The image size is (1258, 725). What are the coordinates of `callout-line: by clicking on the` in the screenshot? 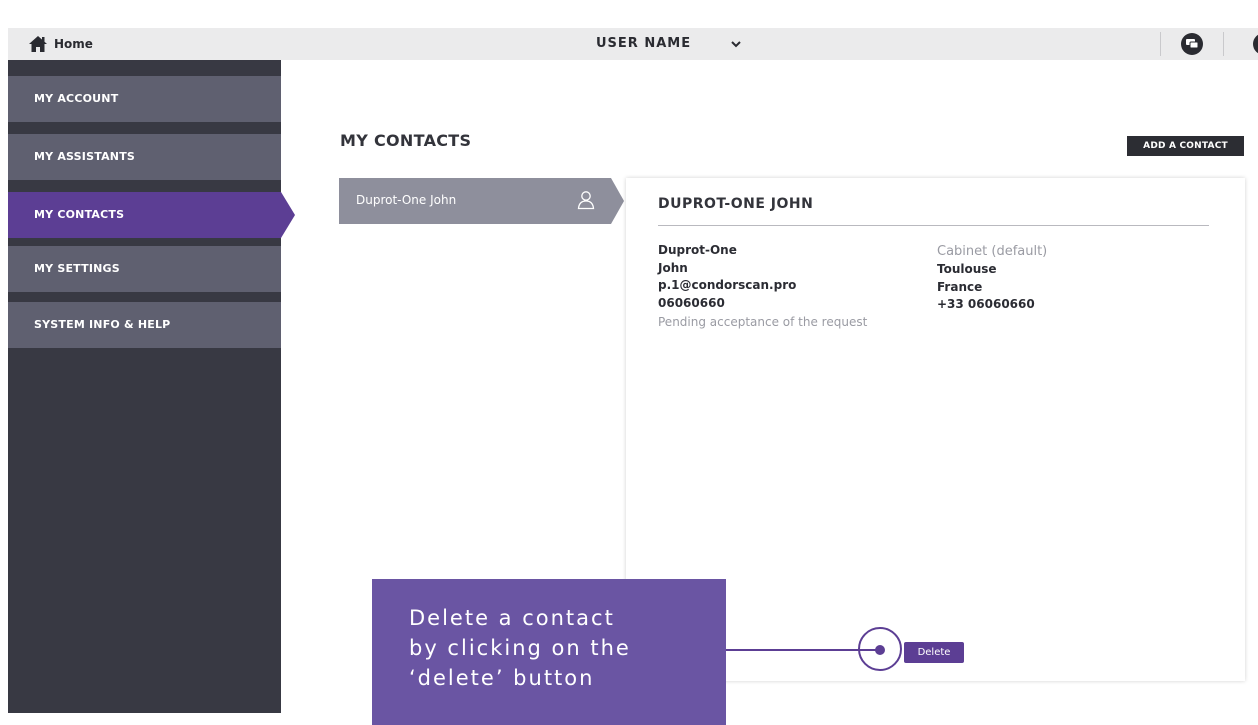 It's located at (520, 648).